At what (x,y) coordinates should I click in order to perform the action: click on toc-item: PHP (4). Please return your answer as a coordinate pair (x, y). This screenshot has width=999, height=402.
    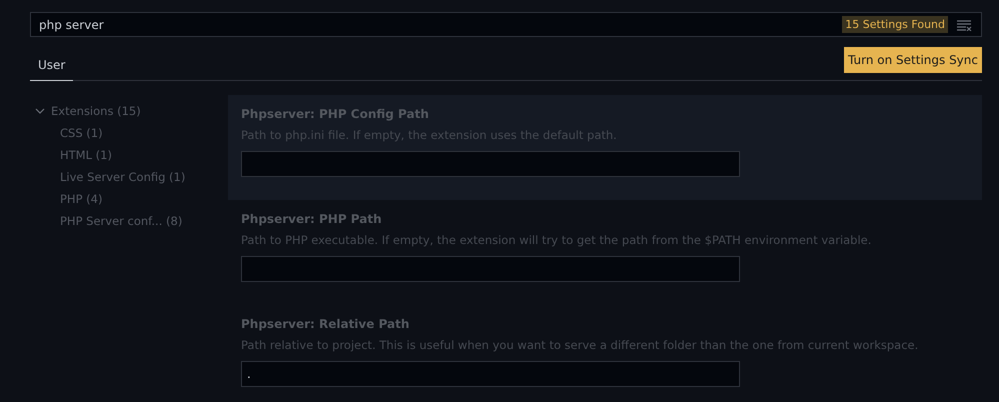
    Looking at the image, I should click on (129, 199).